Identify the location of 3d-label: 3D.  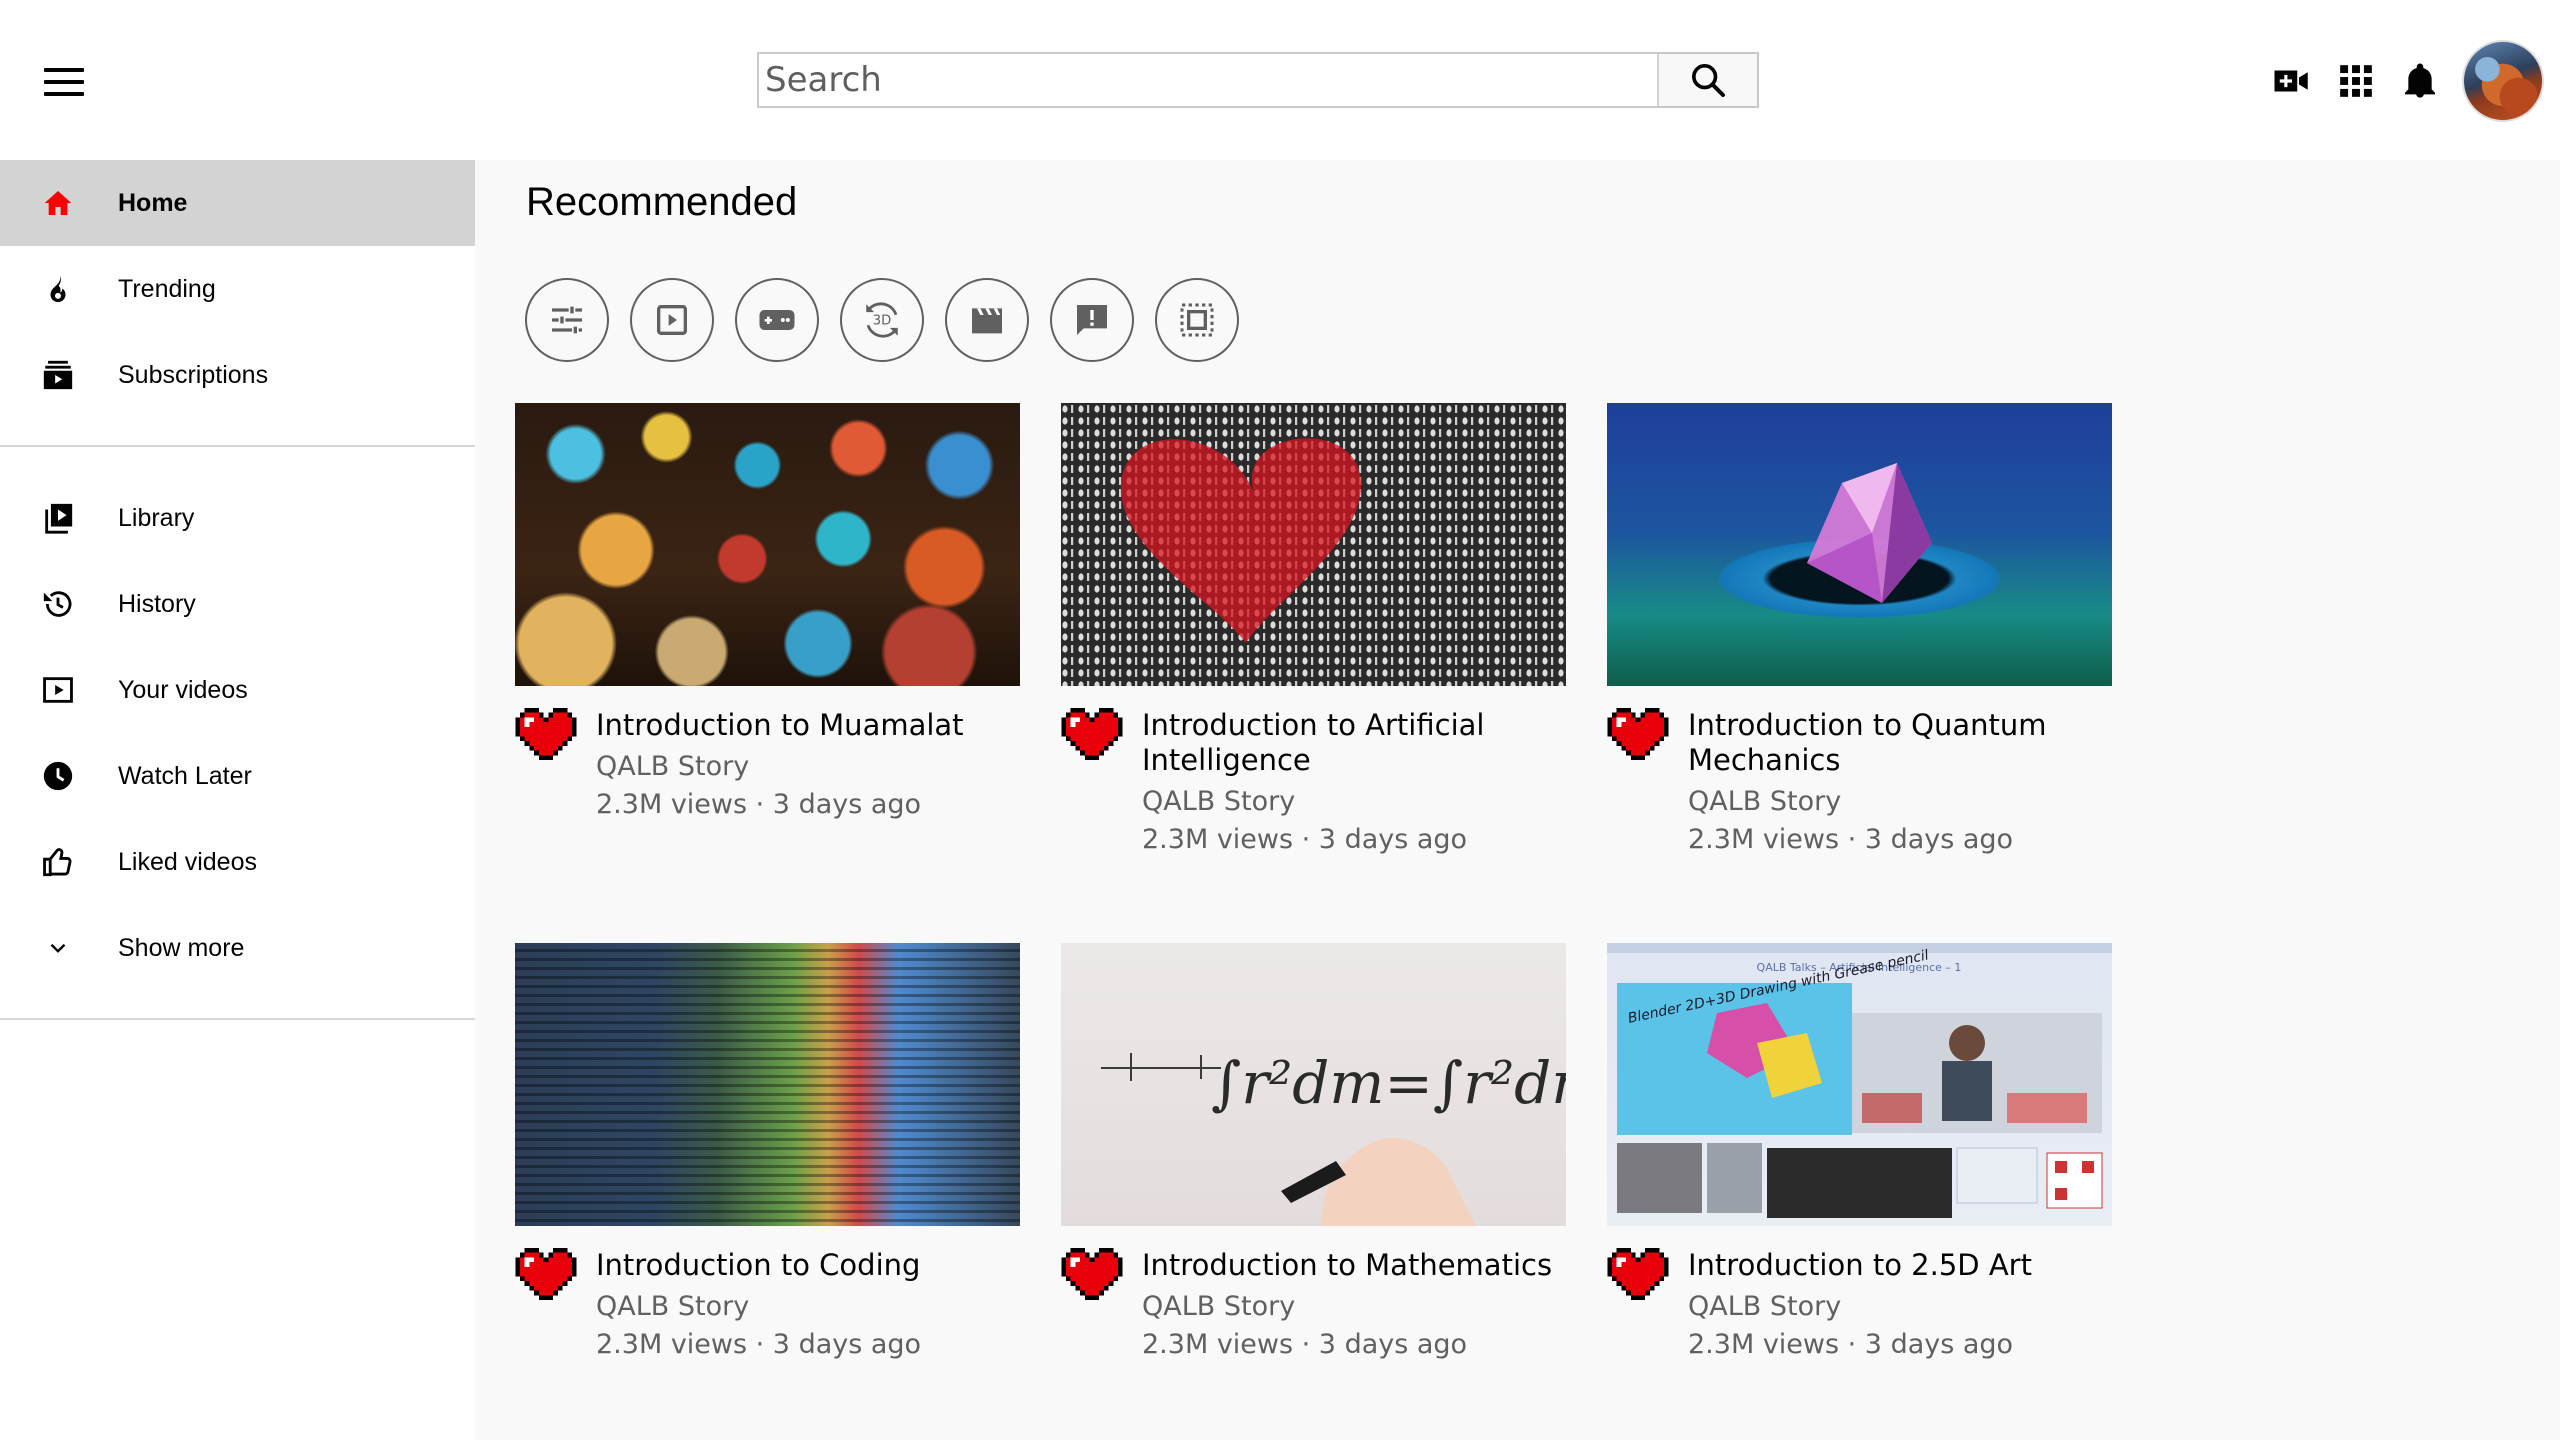
(882, 320).